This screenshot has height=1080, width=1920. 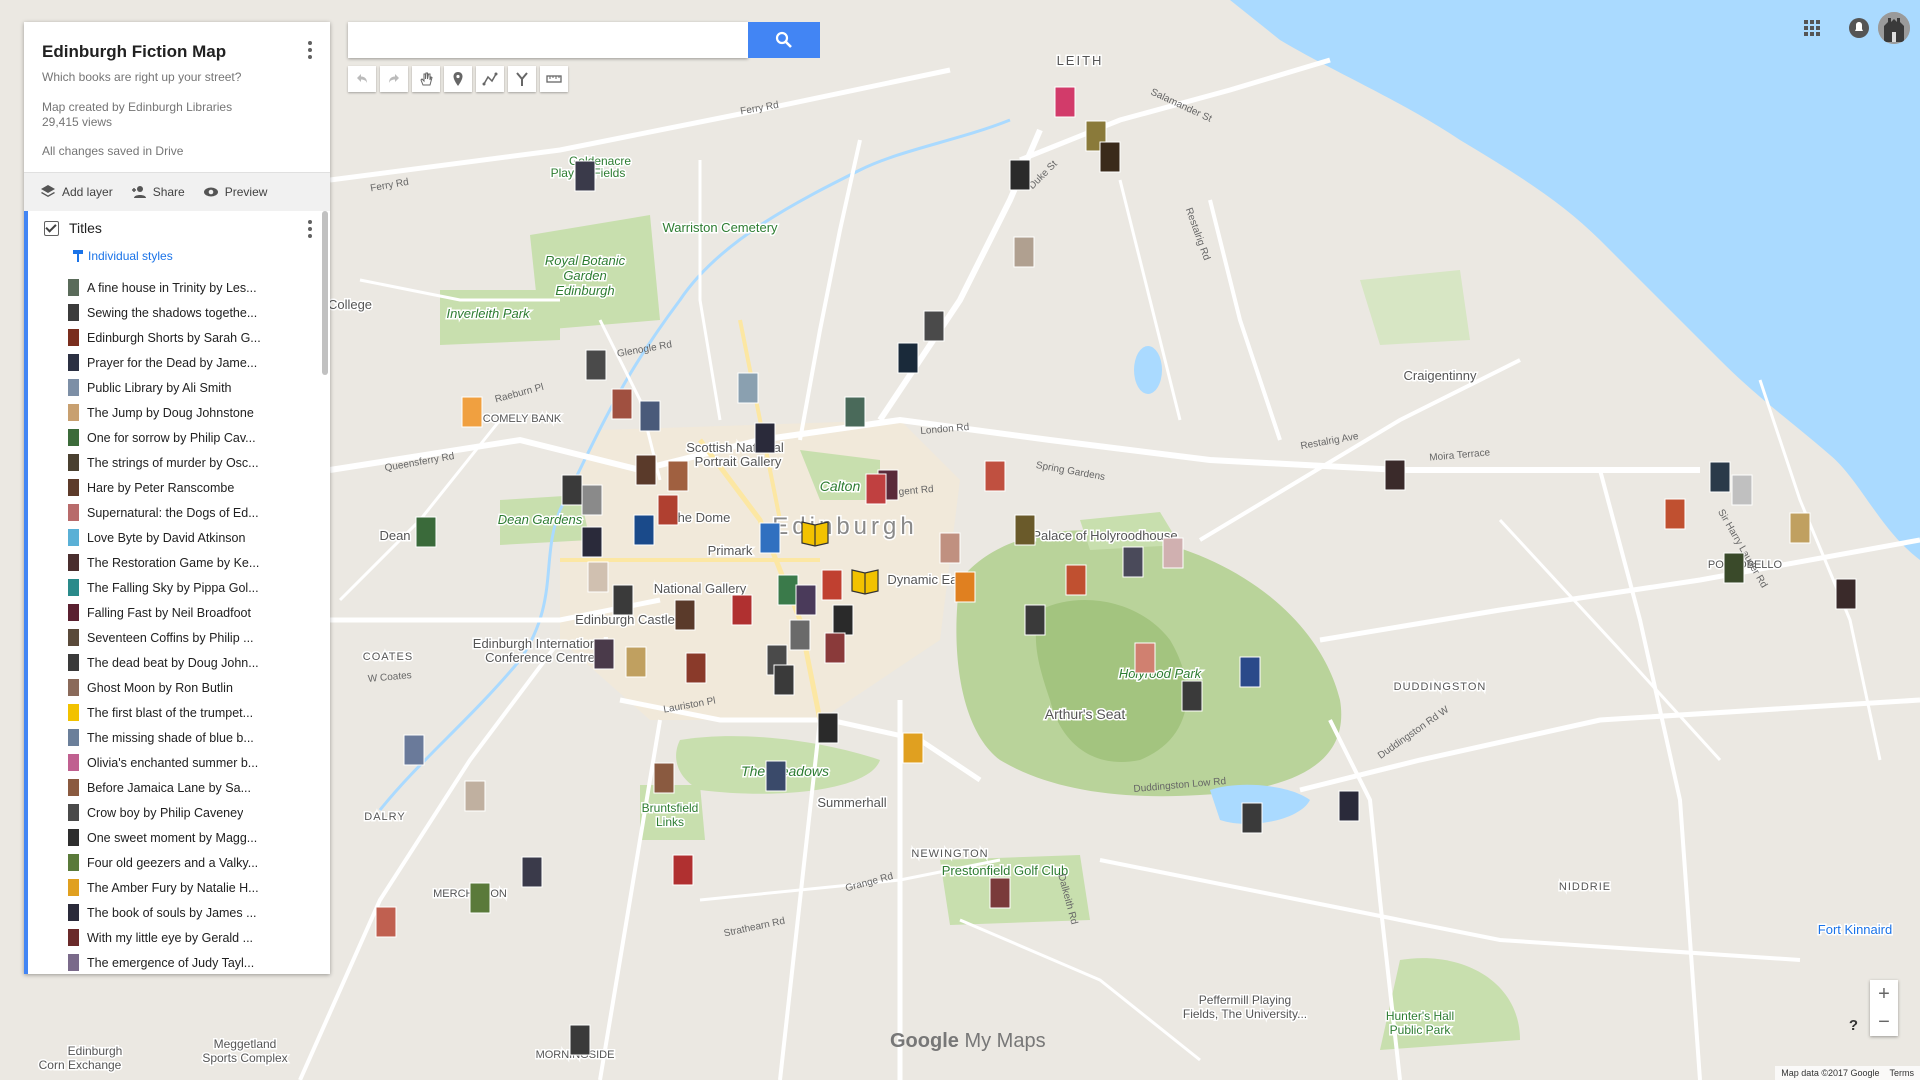 I want to click on layer-item: Ghost Moon by Ron Butlin, so click(x=179, y=687).